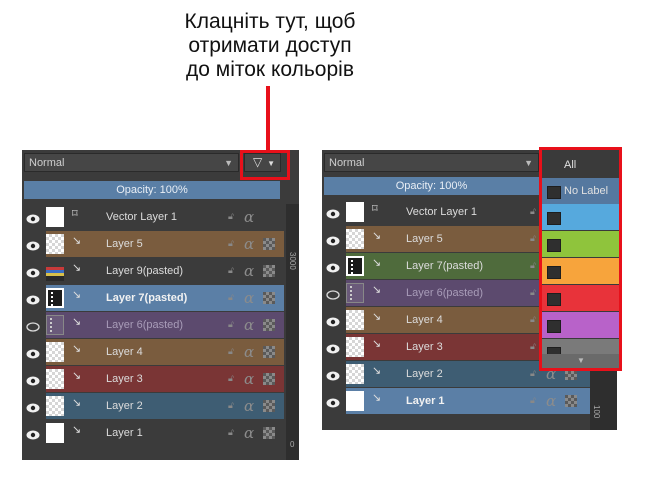  What do you see at coordinates (262, 162) in the screenshot?
I see `color-label-filter-button: ▽ ▼` at bounding box center [262, 162].